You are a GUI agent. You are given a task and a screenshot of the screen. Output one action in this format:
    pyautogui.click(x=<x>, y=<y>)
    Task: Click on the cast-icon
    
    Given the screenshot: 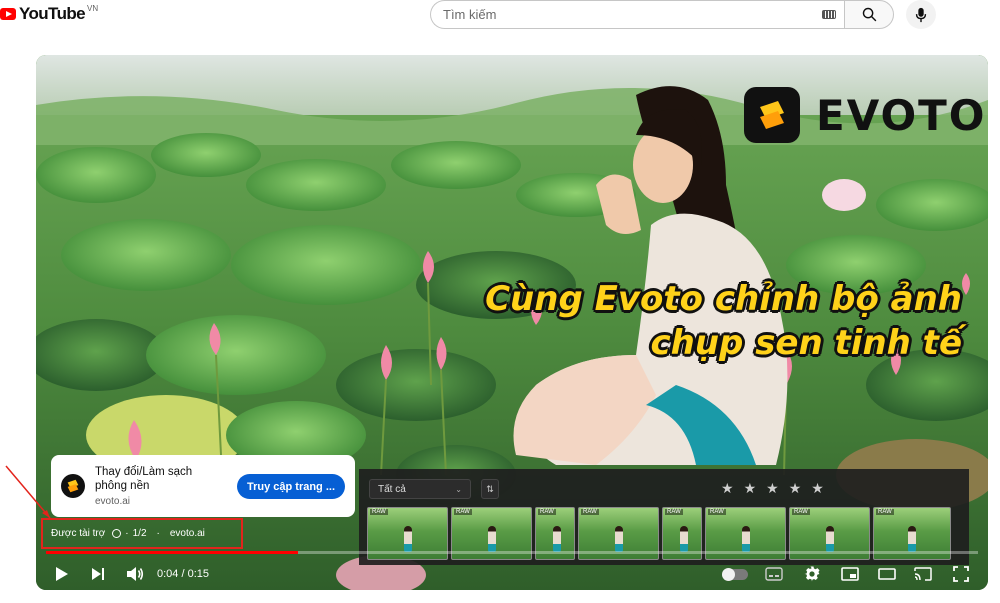 What is the action you would take?
    pyautogui.click(x=923, y=574)
    